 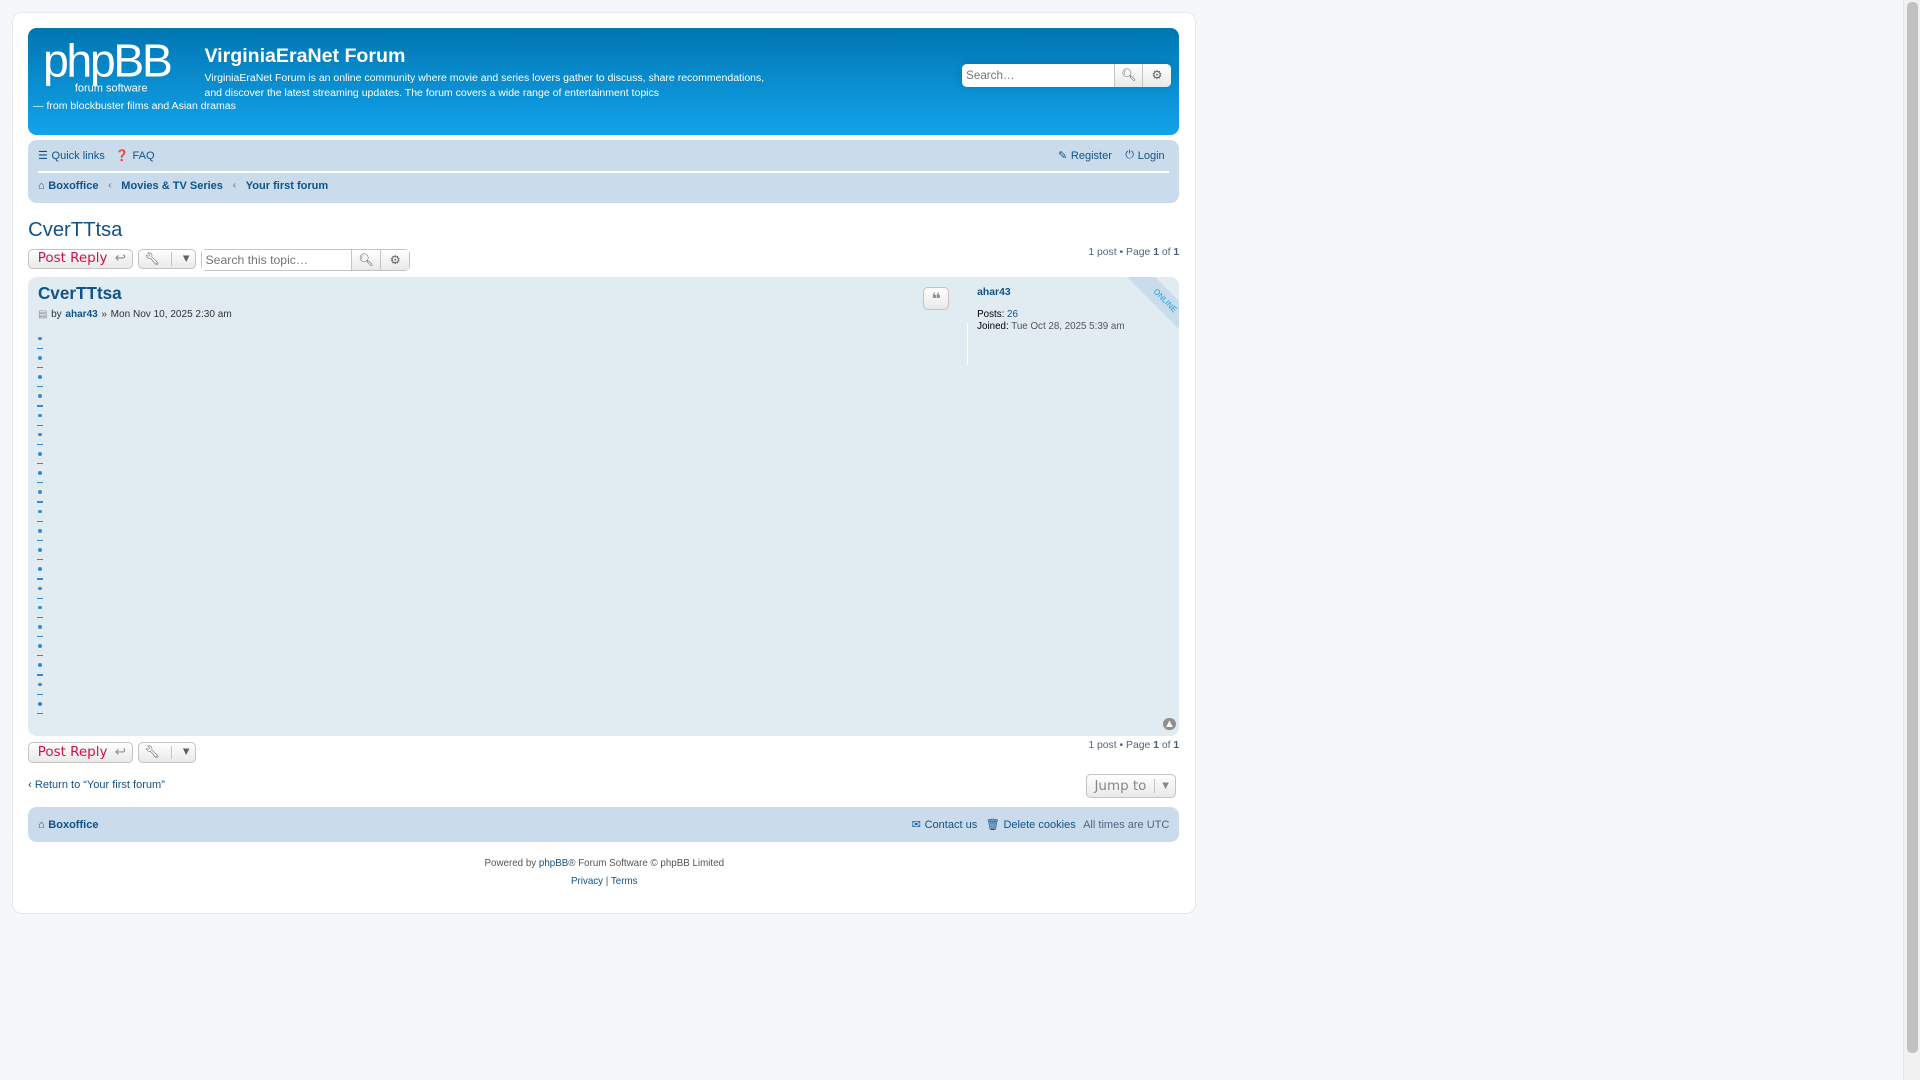 I want to click on quote-button: ❝, so click(x=936, y=298).